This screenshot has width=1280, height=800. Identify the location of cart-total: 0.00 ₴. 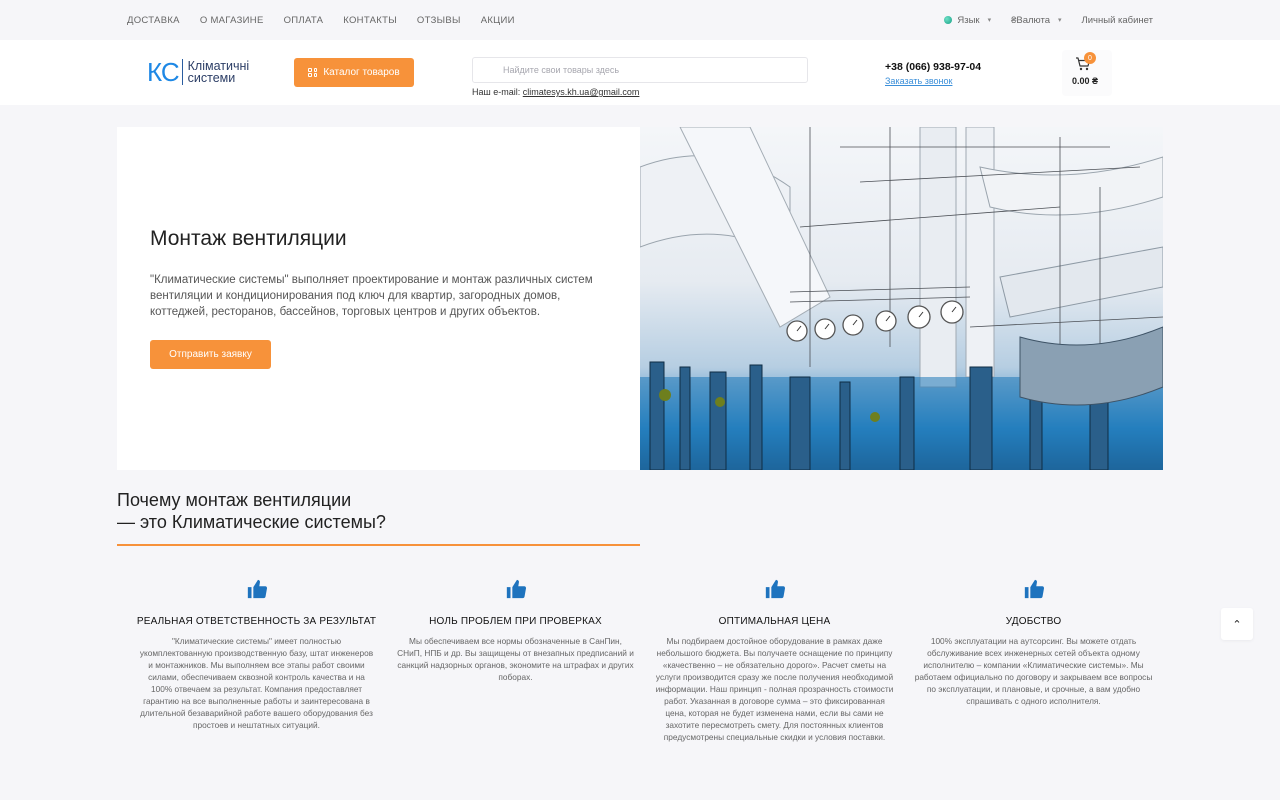
(1085, 81).